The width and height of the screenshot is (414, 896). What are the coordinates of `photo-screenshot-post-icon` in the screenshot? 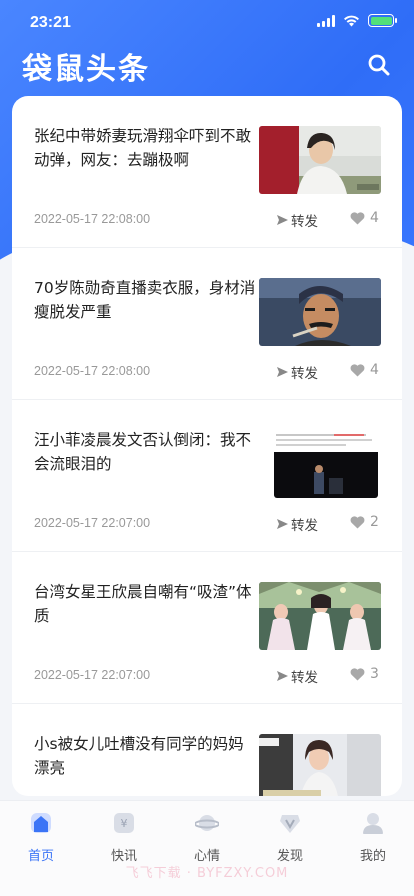 It's located at (326, 464).